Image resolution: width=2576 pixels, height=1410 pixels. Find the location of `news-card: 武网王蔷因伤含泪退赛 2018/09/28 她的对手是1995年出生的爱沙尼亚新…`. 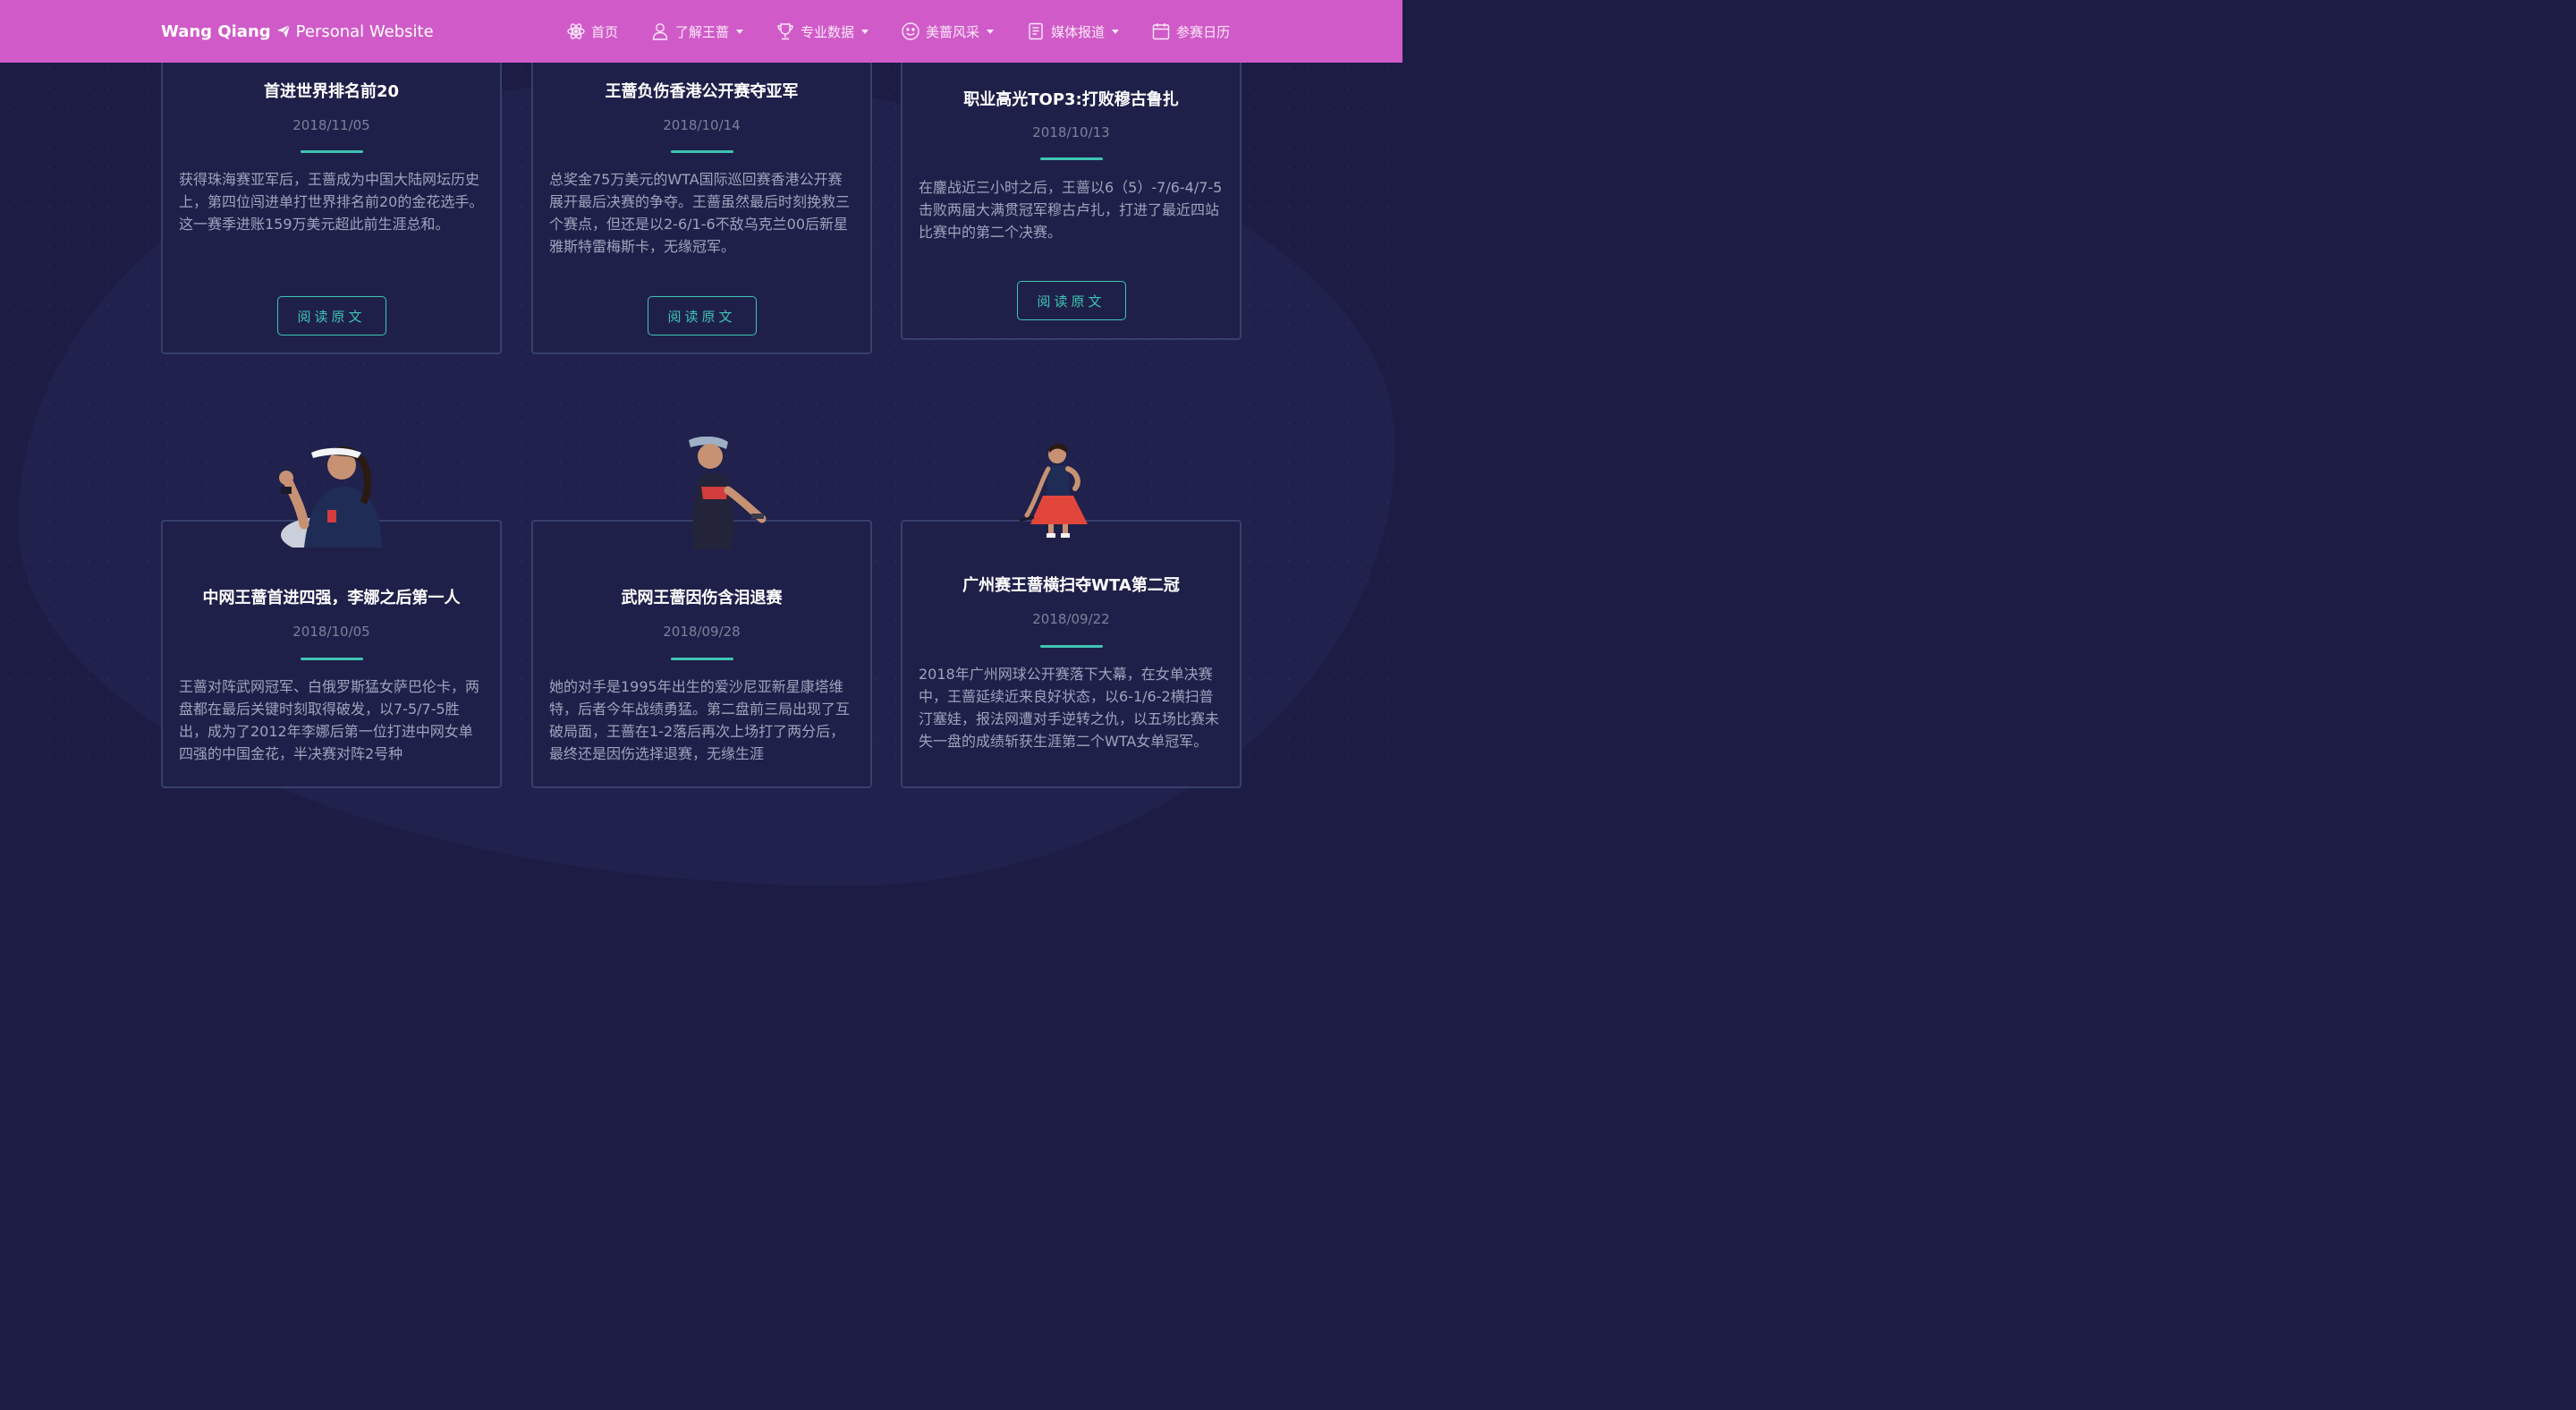

news-card: 武网王蔷因伤含泪退赛 2018/09/28 她的对手是1995年出生的爱沙尼亚新… is located at coordinates (701, 654).